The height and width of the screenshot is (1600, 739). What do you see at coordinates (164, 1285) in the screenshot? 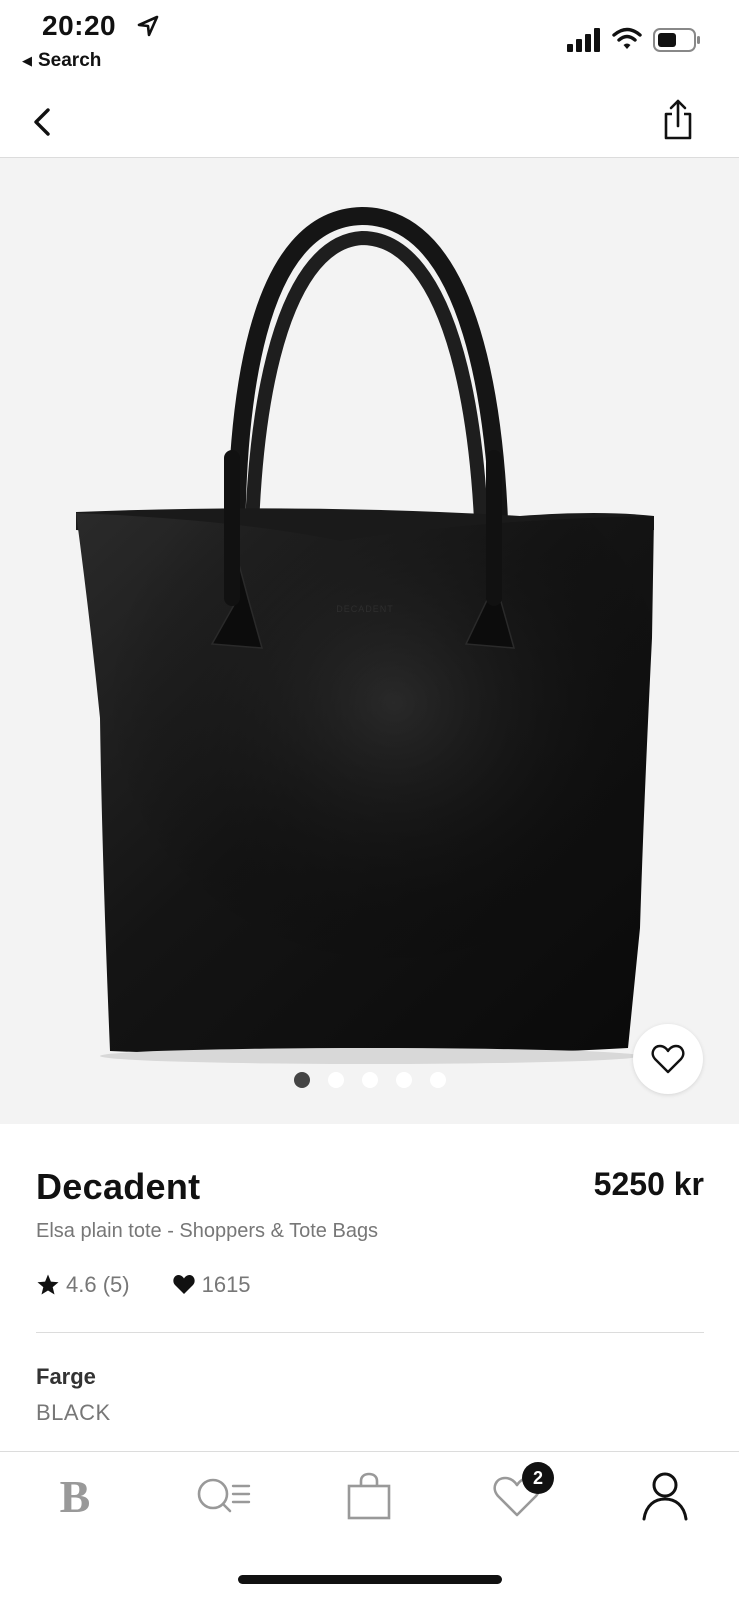
I see `product-stats: 4.6 (5) 1615` at bounding box center [164, 1285].